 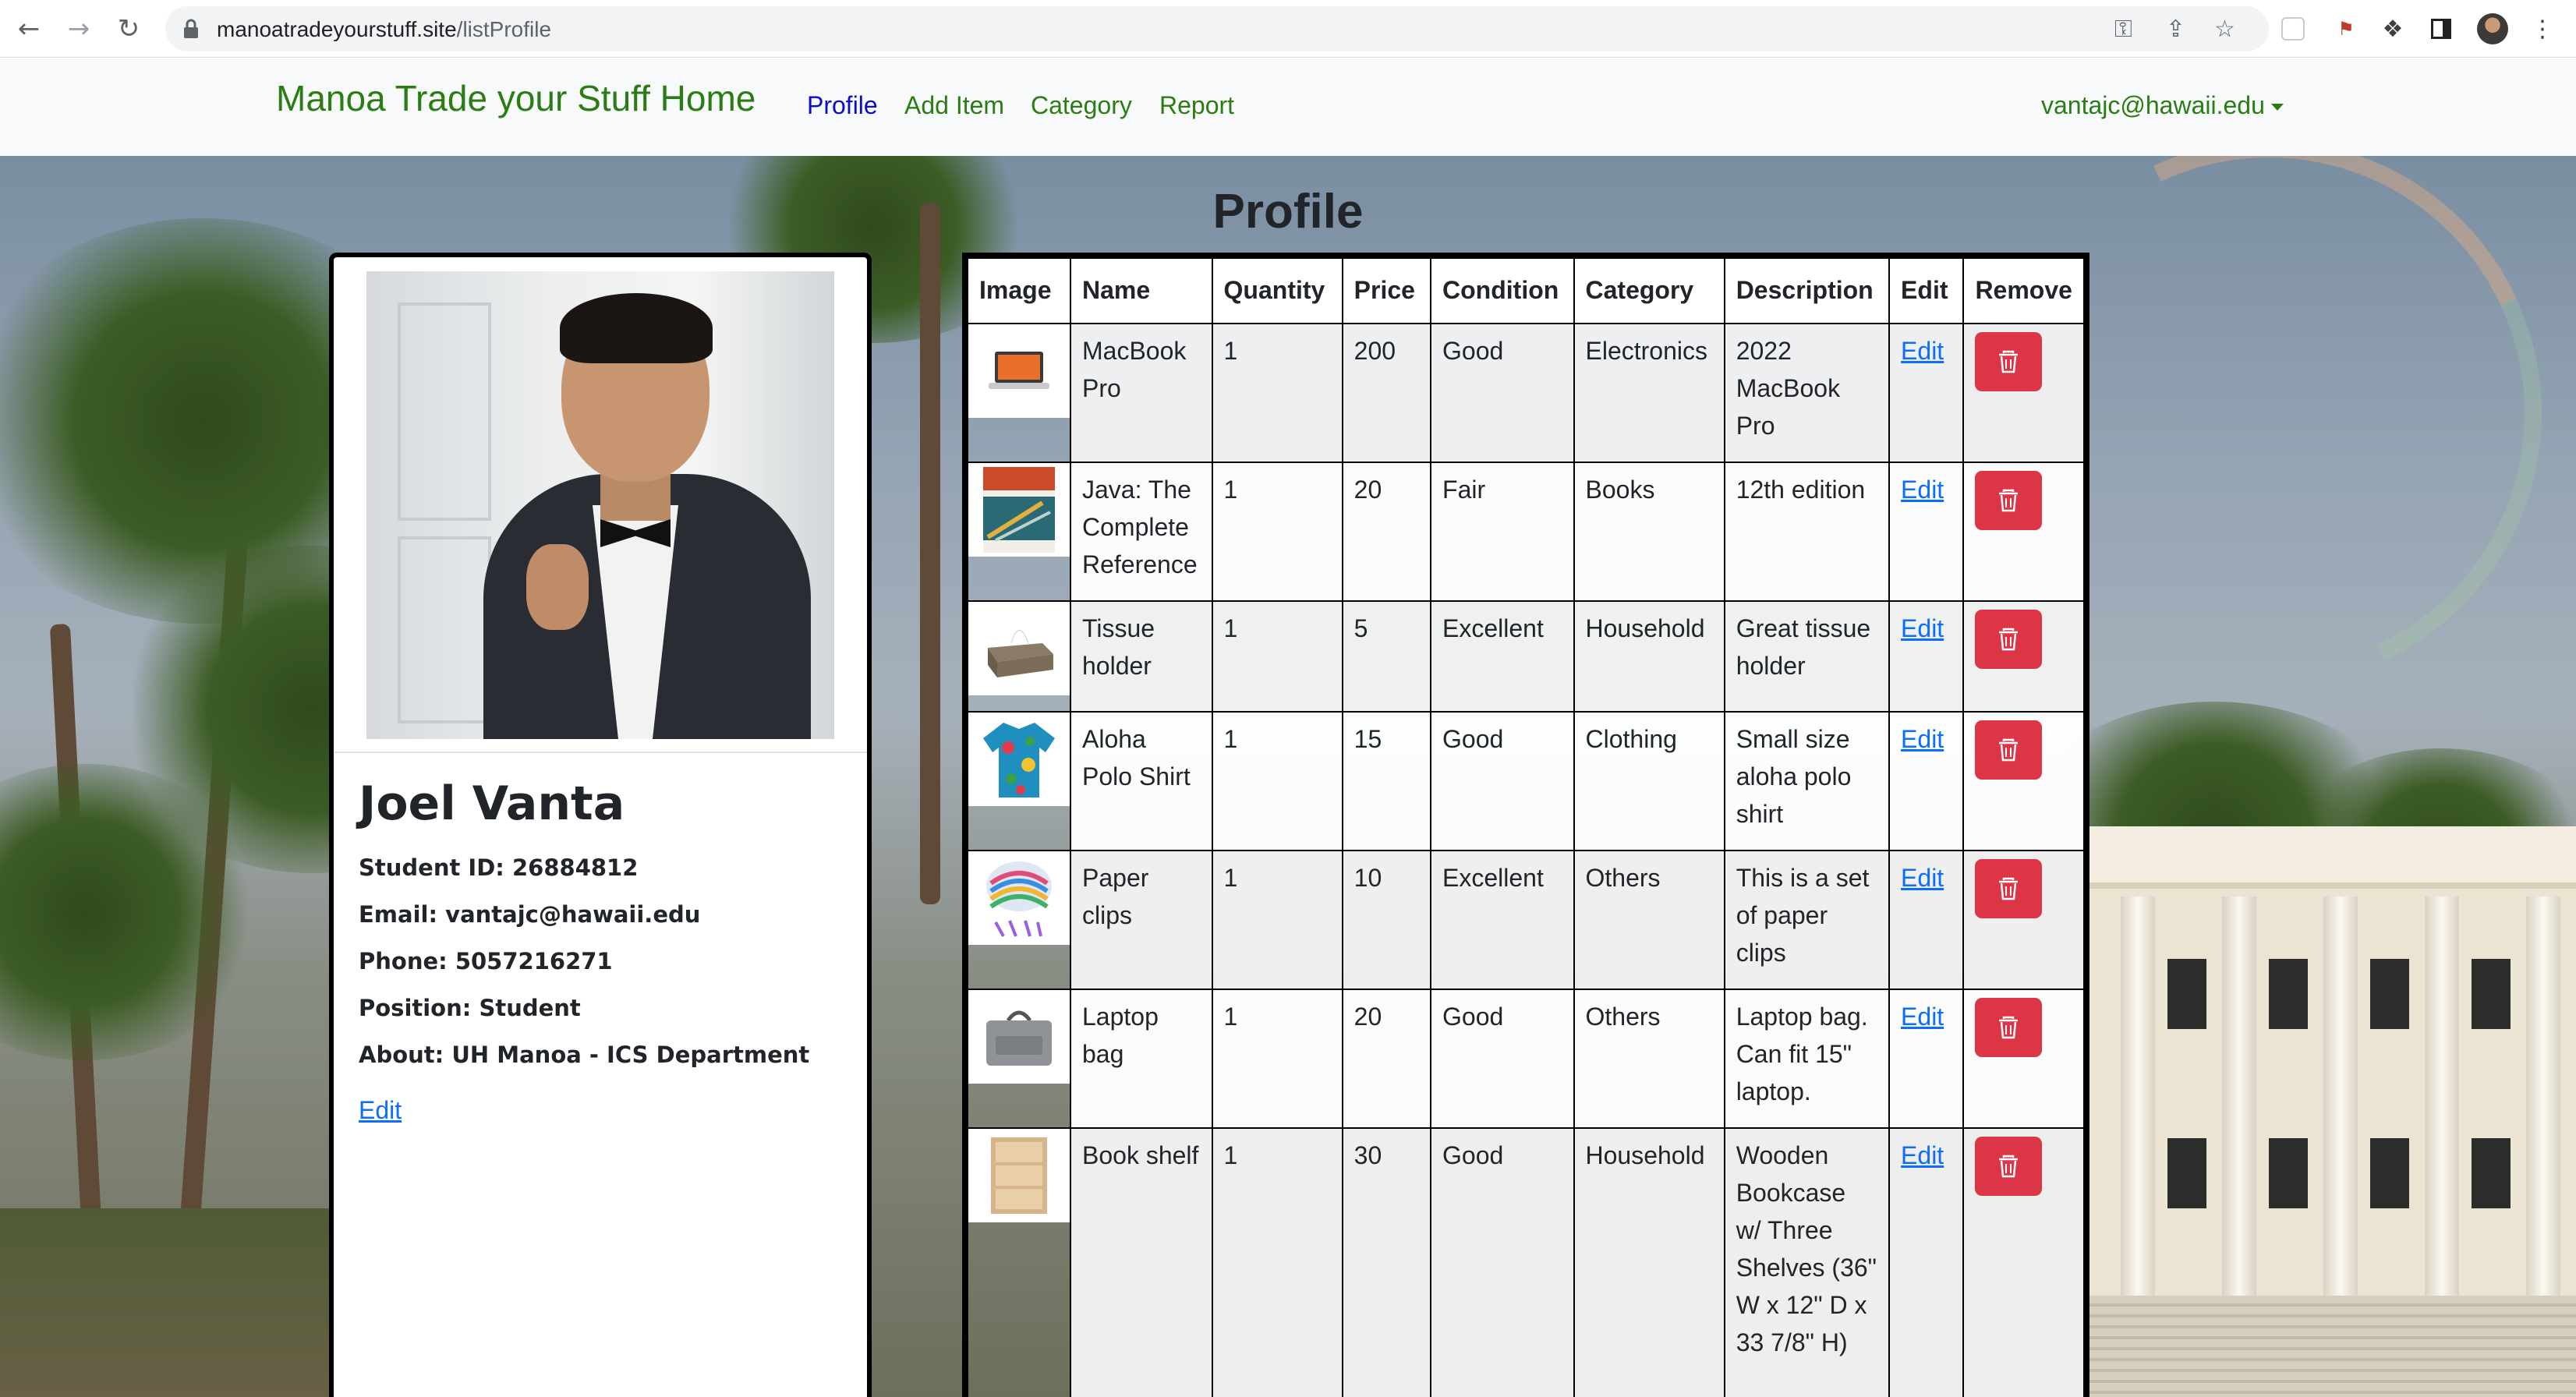 I want to click on share-icon: ⇪, so click(x=2175, y=29).